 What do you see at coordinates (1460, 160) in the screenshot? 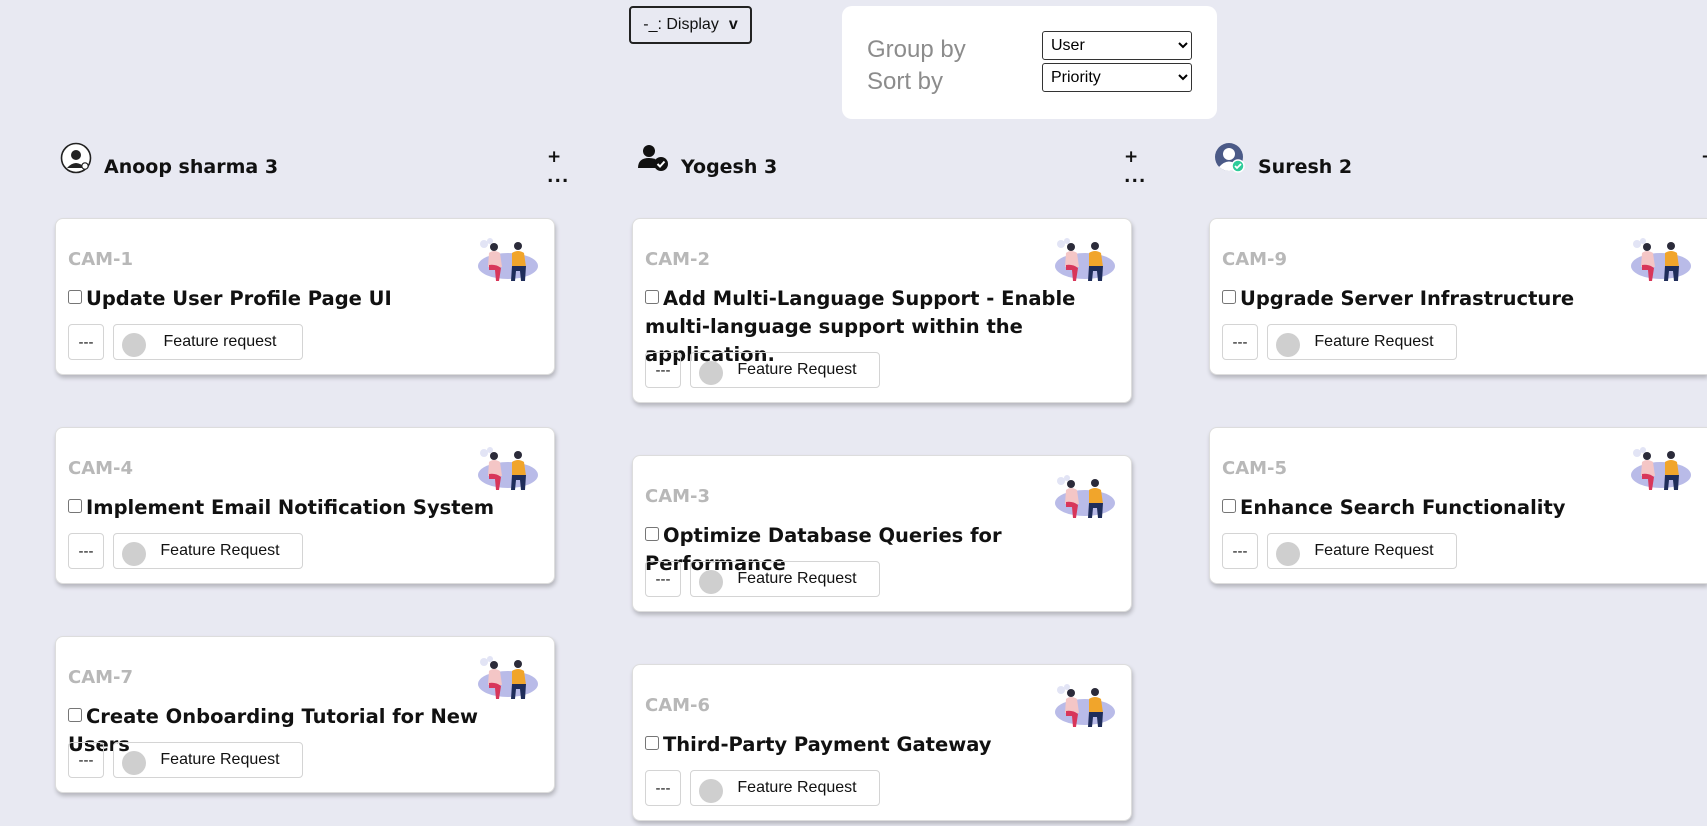
I see `column-header-suresh: Suresh 2 +` at bounding box center [1460, 160].